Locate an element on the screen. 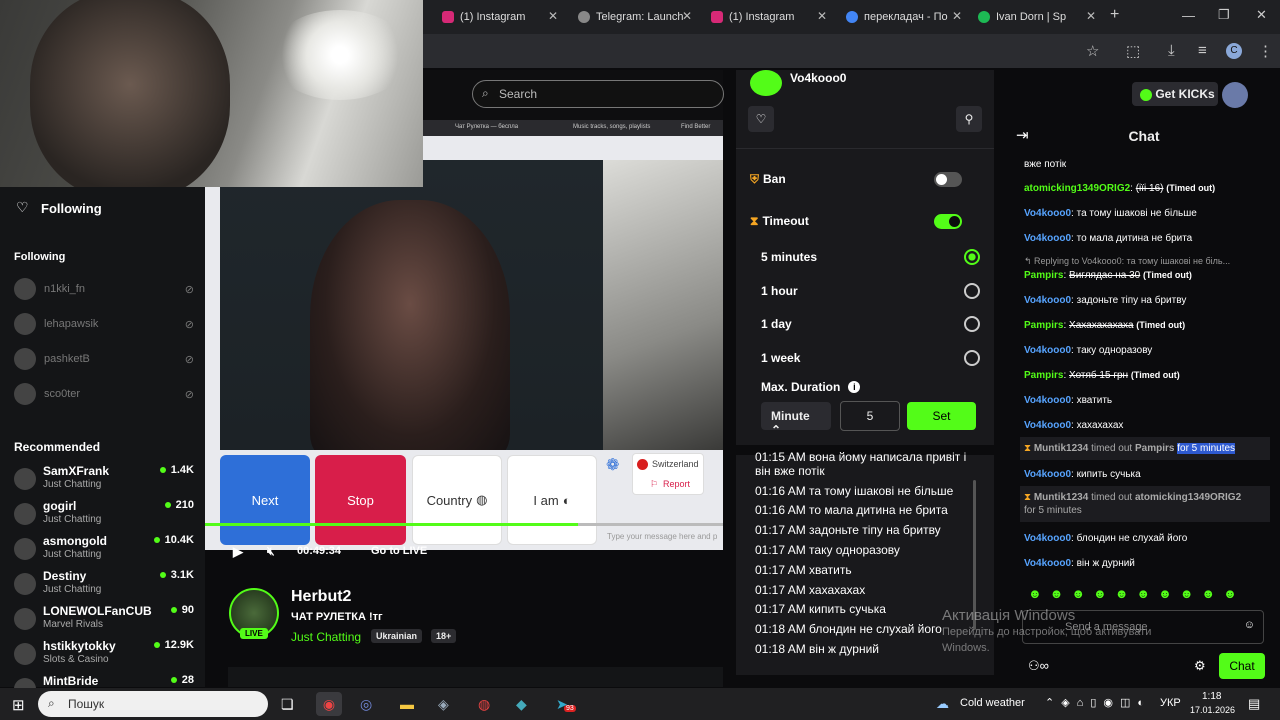 This screenshot has width=1280, height=720. get-kicks-button: Get KICKs is located at coordinates (1175, 94).